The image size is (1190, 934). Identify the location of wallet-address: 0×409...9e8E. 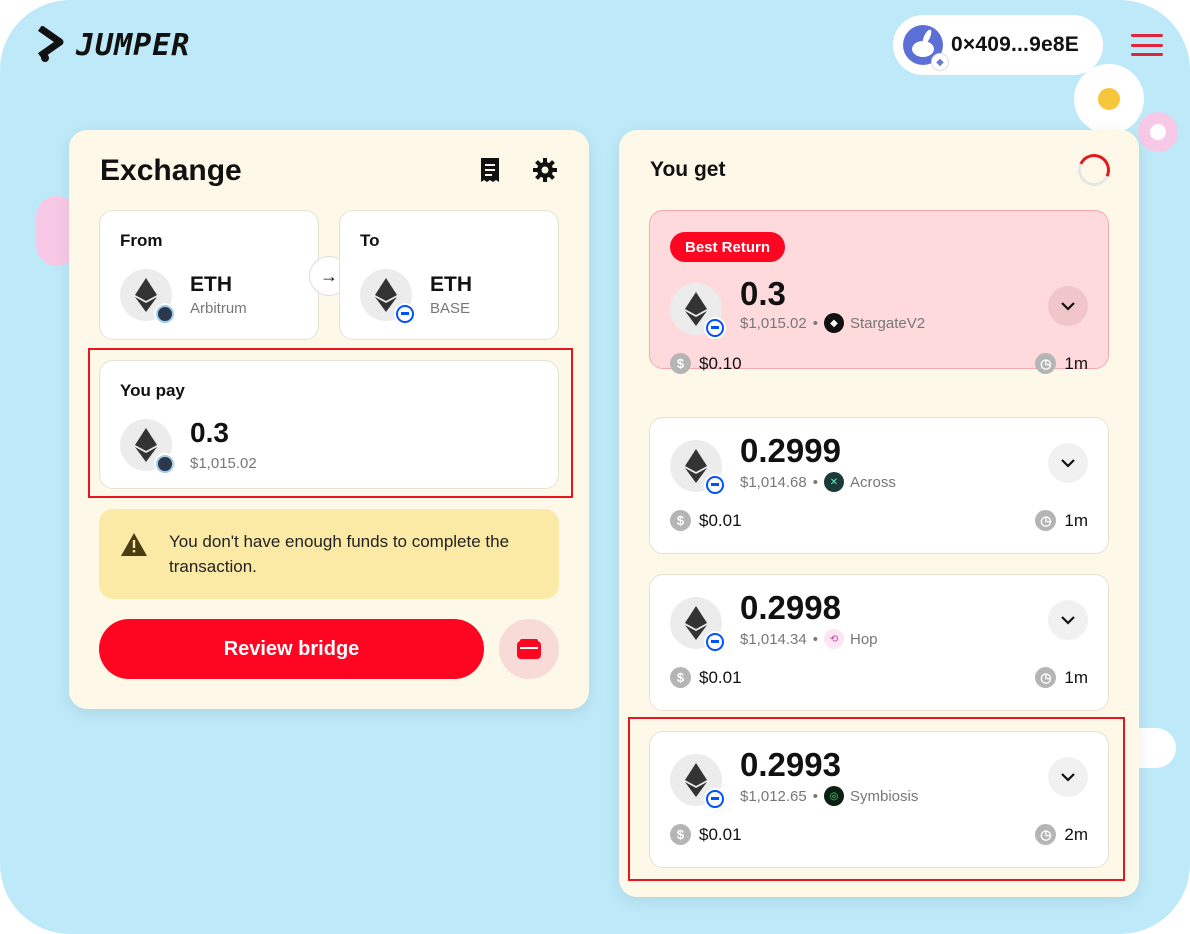
(1015, 44).